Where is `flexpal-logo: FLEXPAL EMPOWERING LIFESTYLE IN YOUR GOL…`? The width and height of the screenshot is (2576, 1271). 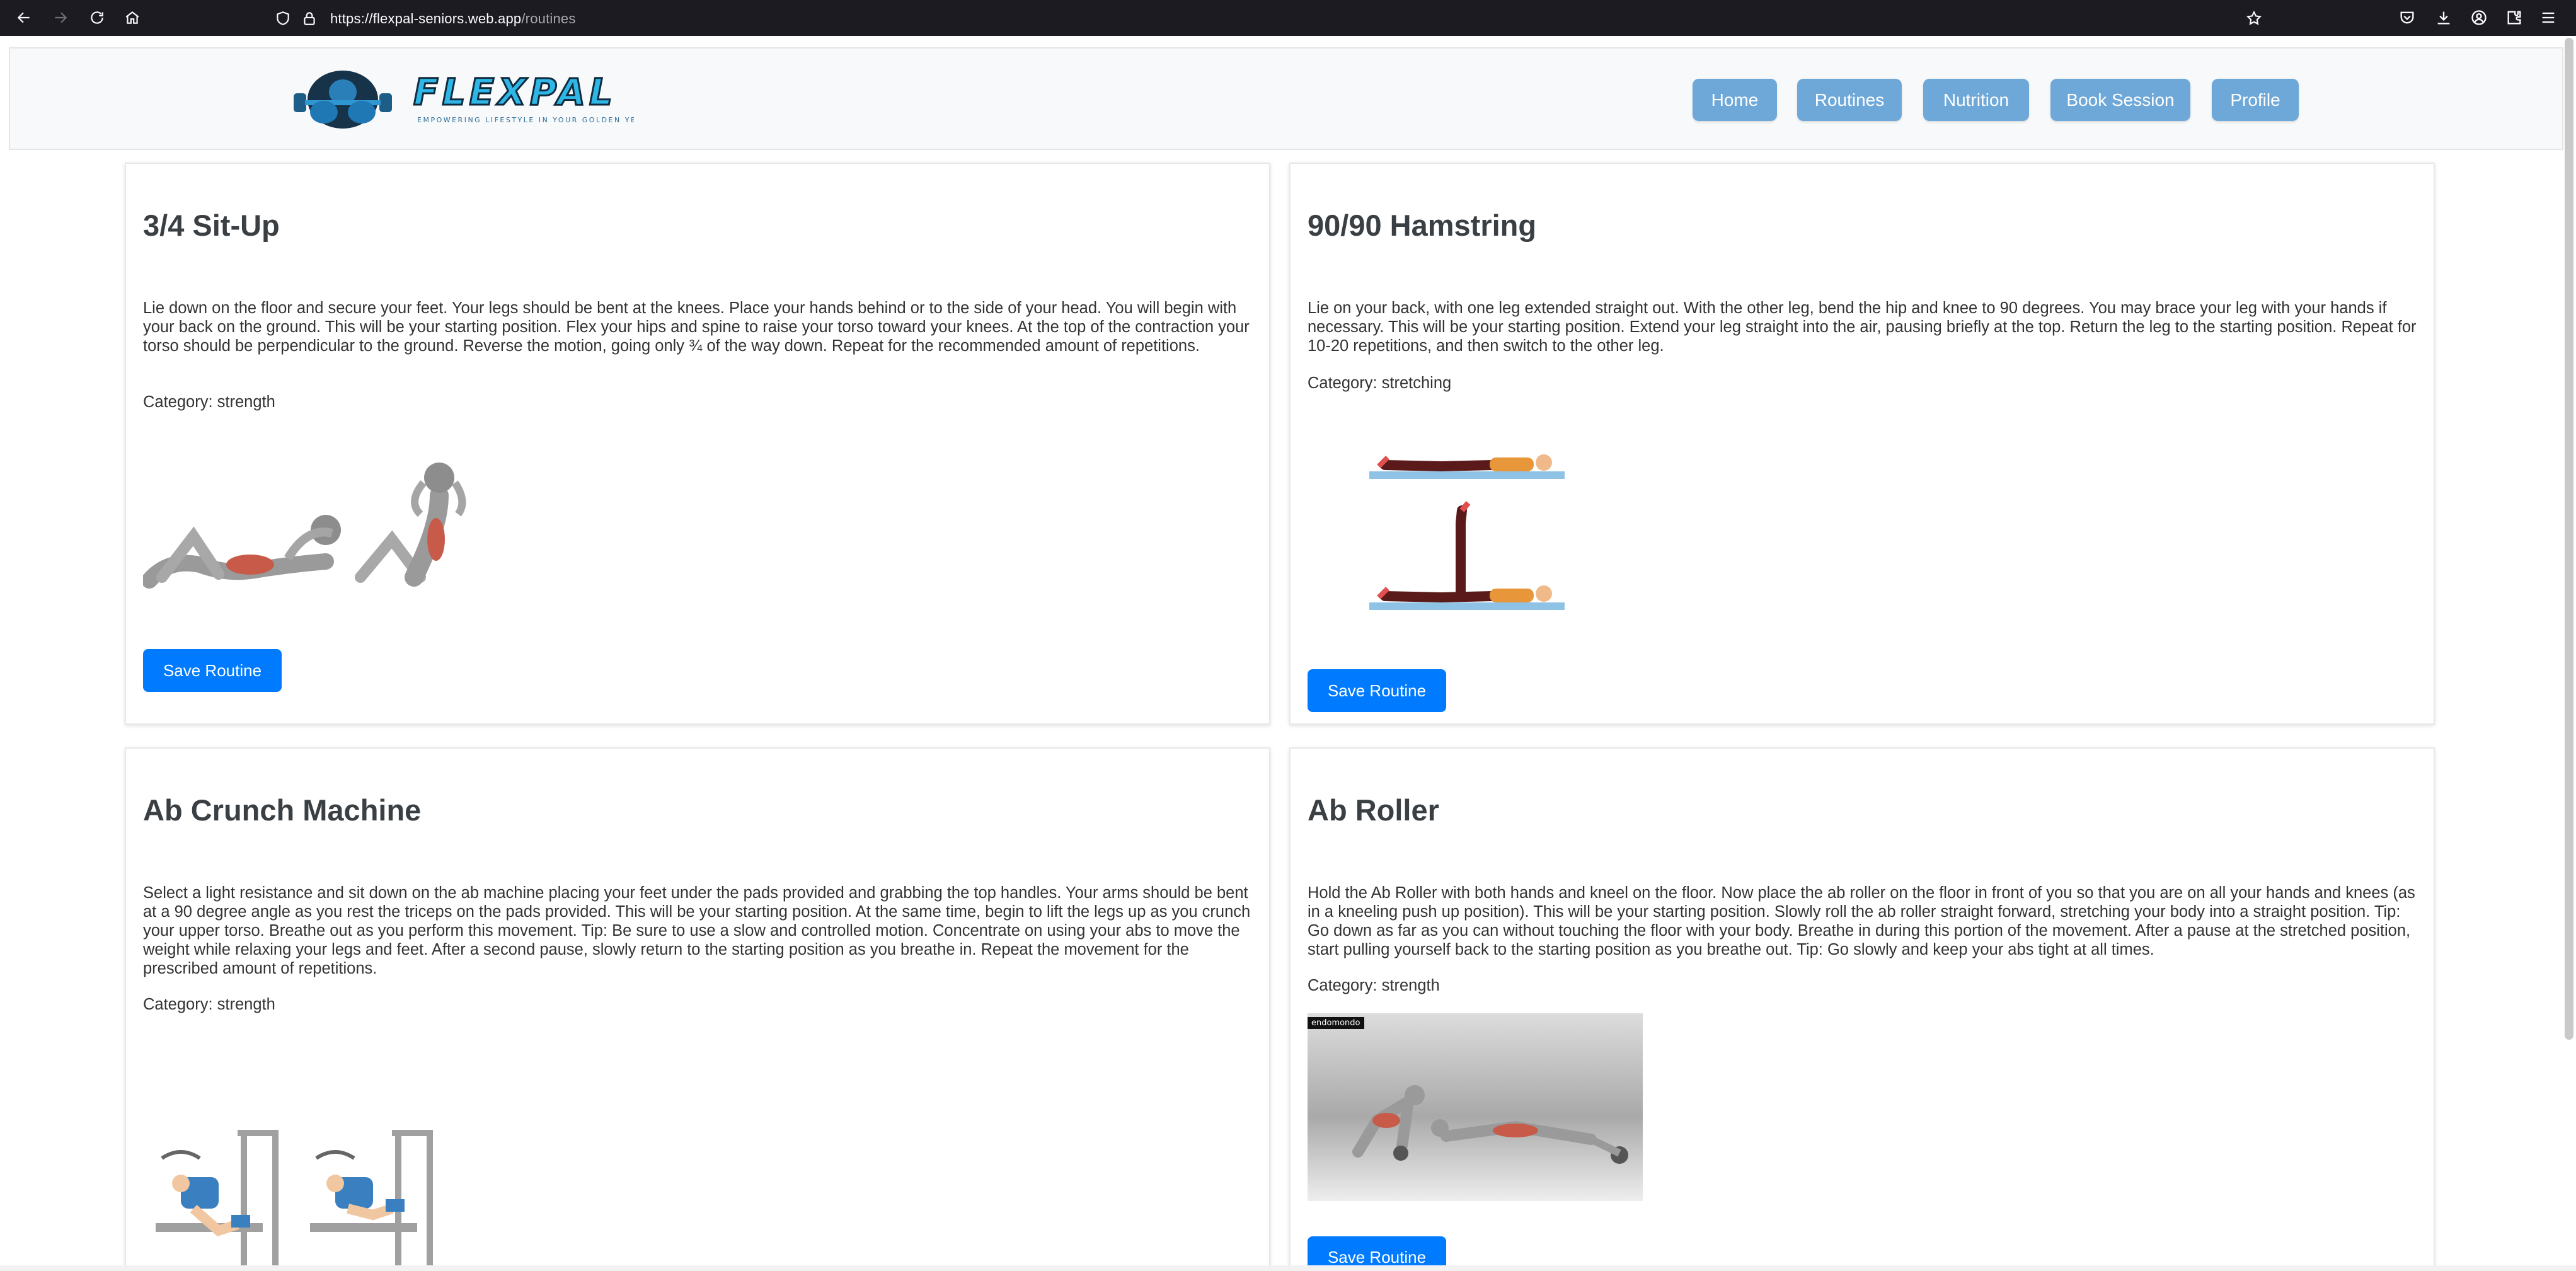 flexpal-logo: FLEXPAL EMPOWERING LIFESTYLE IN YOUR GOL… is located at coordinates (474, 99).